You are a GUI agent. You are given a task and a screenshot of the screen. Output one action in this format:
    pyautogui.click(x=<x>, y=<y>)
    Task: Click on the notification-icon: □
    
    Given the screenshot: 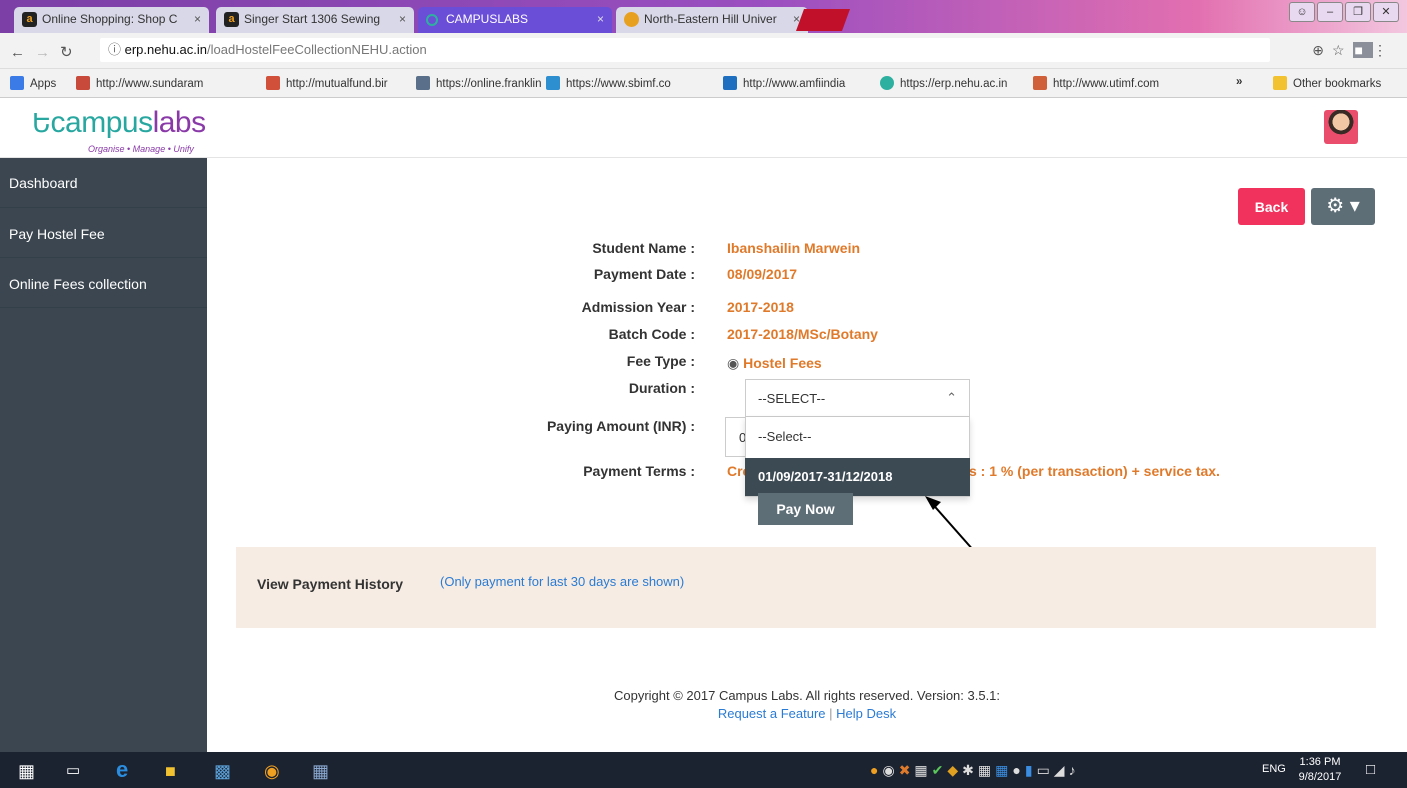 What is the action you would take?
    pyautogui.click(x=1370, y=769)
    